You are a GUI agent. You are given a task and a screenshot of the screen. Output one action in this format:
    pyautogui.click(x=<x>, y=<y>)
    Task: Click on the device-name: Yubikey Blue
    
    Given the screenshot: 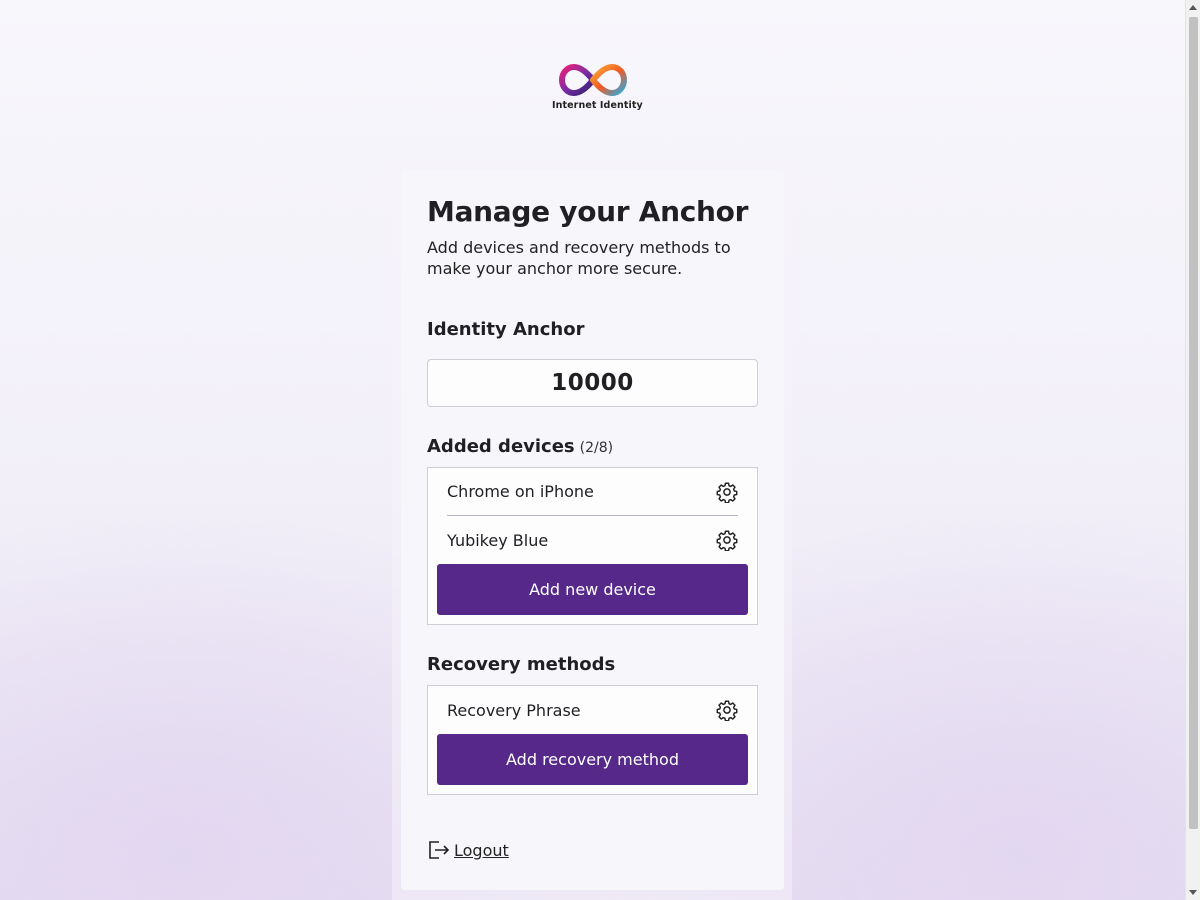 What is the action you would take?
    pyautogui.click(x=498, y=540)
    